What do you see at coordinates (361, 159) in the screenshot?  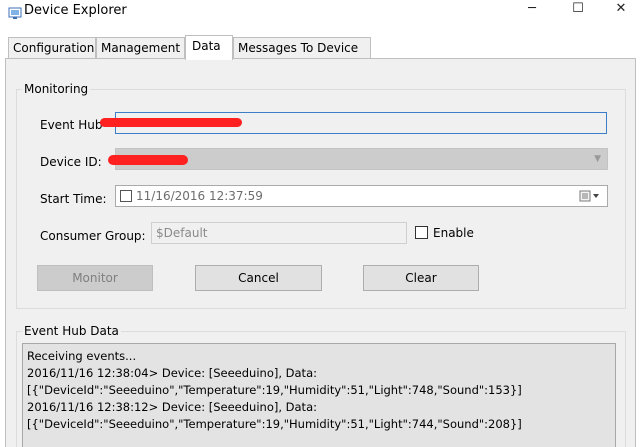 I see `device-id-select: ▼` at bounding box center [361, 159].